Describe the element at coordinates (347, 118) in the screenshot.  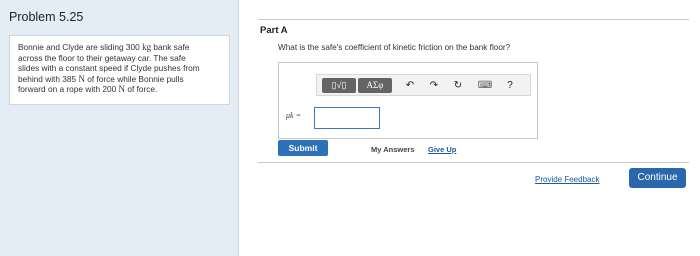
I see `answer-input` at that location.